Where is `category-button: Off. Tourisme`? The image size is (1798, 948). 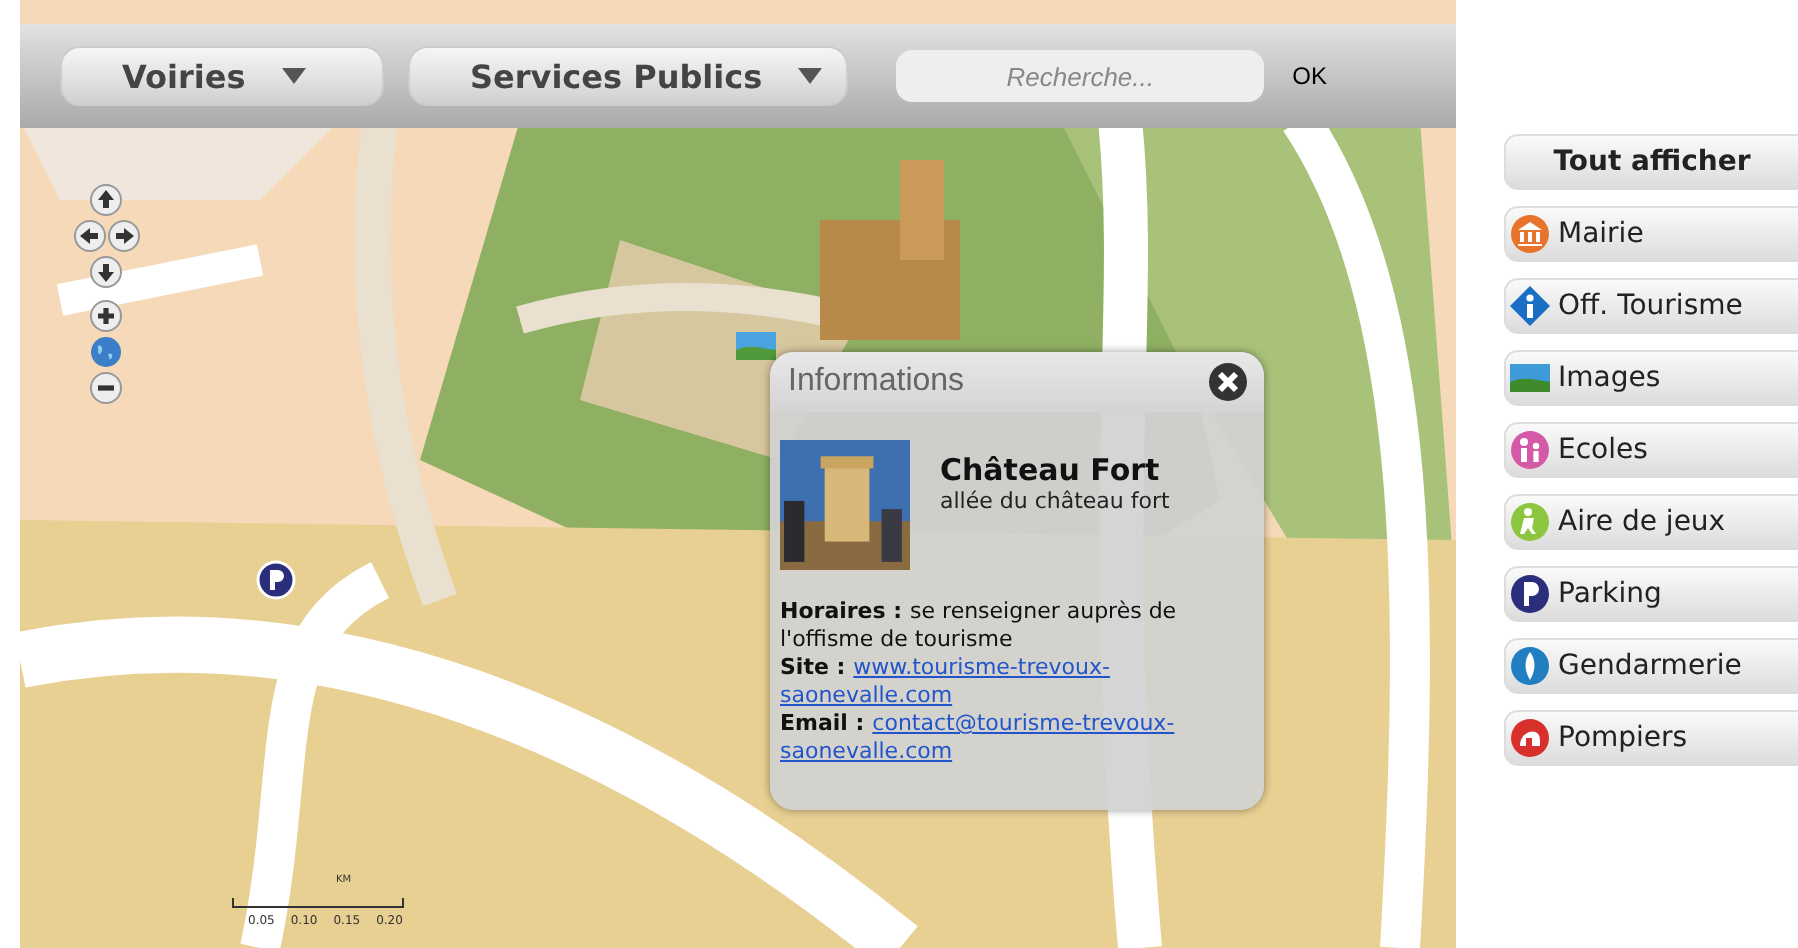 category-button: Off. Tourisme is located at coordinates (1651, 306).